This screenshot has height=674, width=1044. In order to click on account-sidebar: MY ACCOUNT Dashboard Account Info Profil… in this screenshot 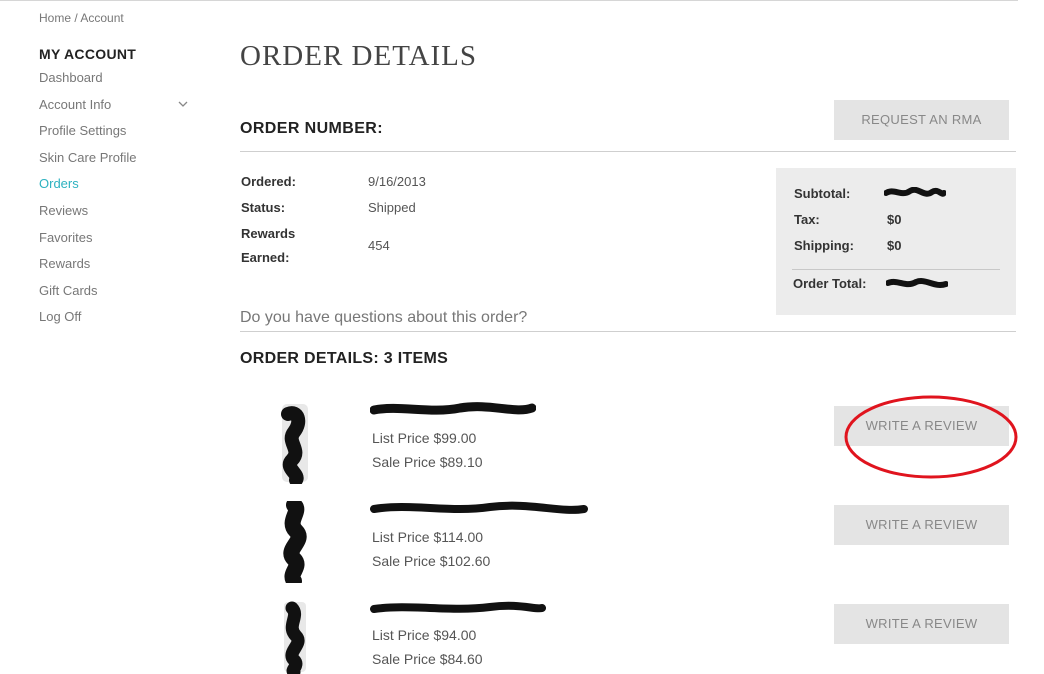, I will do `click(119, 190)`.